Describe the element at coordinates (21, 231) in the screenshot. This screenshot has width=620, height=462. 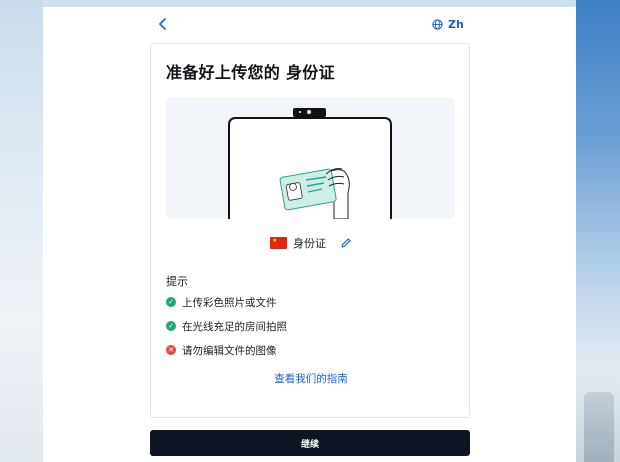
I see `background-left` at that location.